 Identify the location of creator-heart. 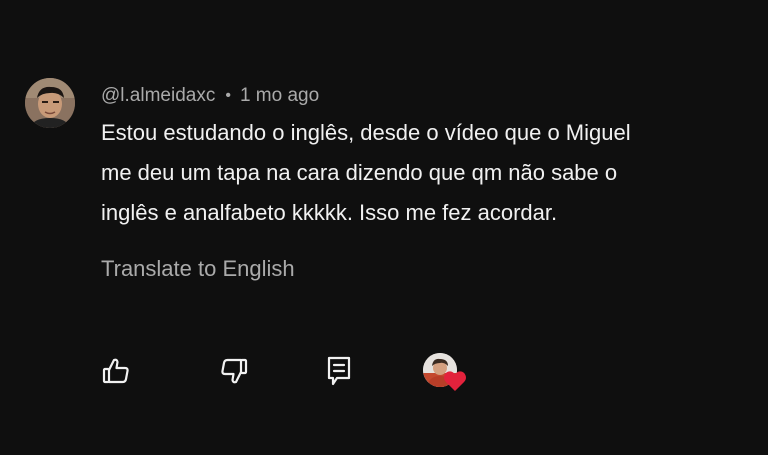
(446, 374).